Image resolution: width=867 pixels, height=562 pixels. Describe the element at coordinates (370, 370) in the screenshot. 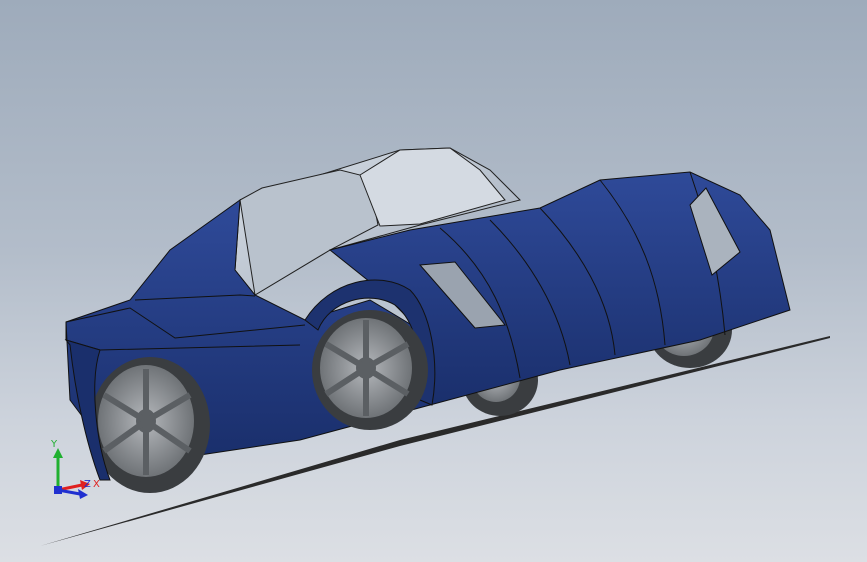

I see `front-wheel-center` at that location.